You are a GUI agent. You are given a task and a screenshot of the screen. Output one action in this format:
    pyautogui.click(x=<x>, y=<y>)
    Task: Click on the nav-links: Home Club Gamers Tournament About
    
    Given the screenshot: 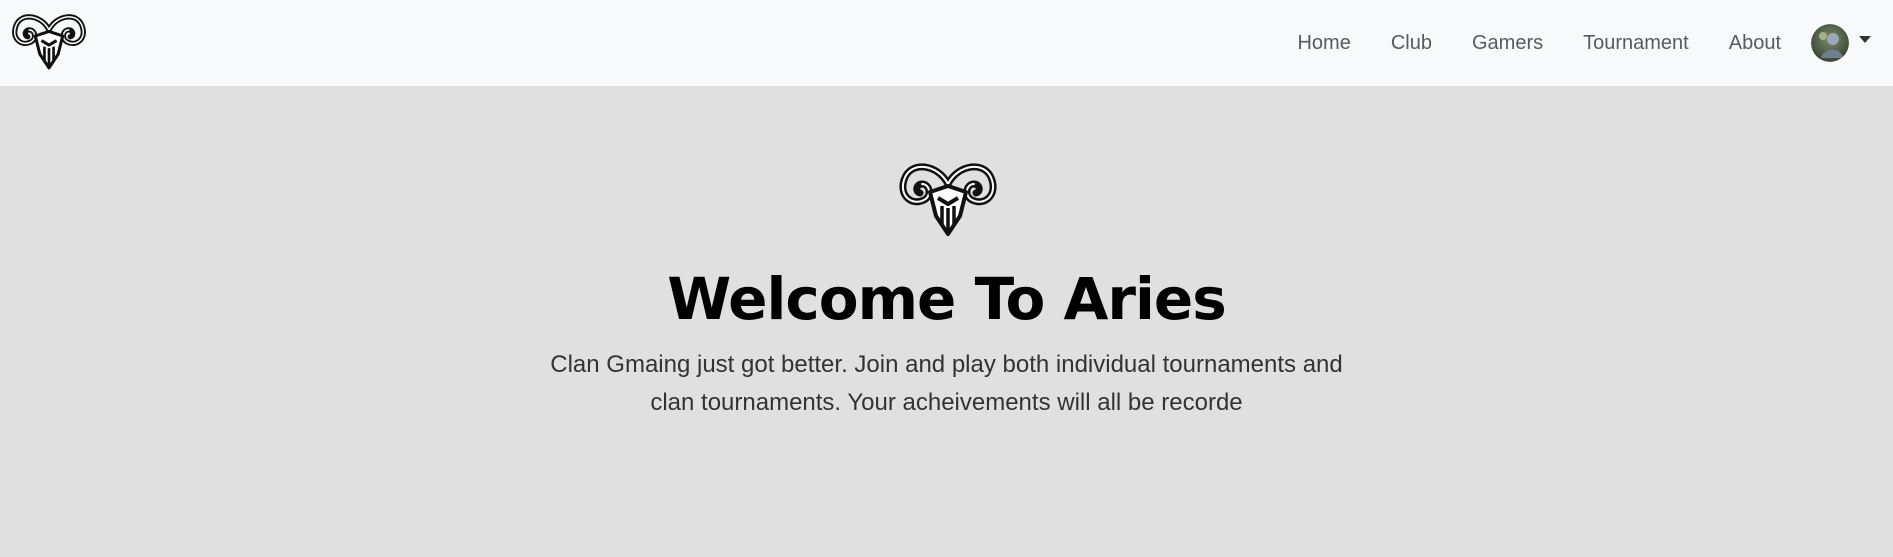 What is the action you would take?
    pyautogui.click(x=1595, y=43)
    